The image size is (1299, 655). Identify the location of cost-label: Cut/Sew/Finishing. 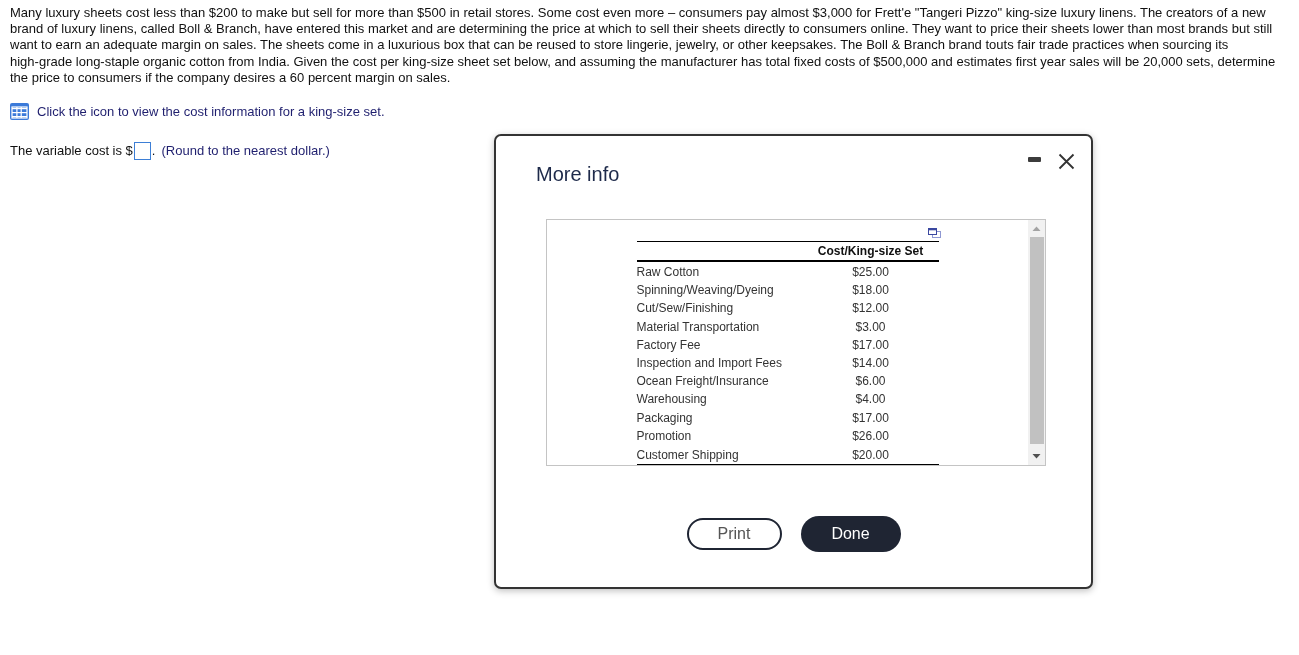
(685, 309).